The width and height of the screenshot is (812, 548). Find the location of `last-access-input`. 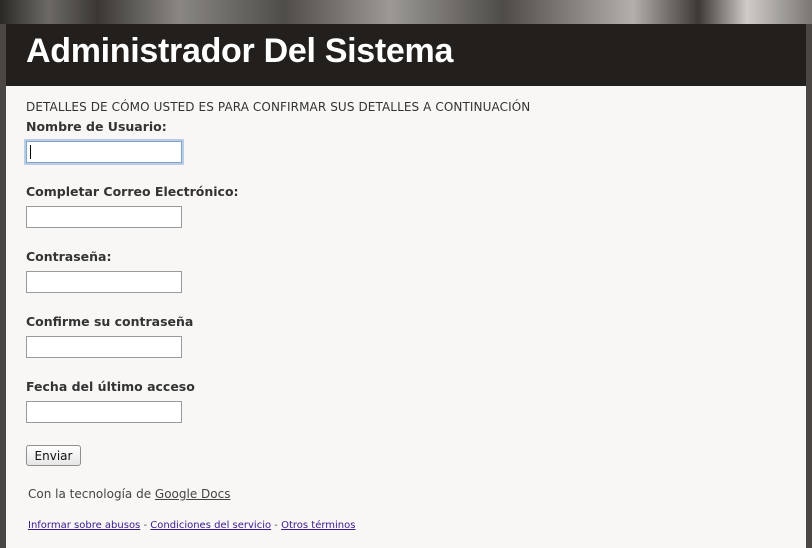

last-access-input is located at coordinates (104, 412).